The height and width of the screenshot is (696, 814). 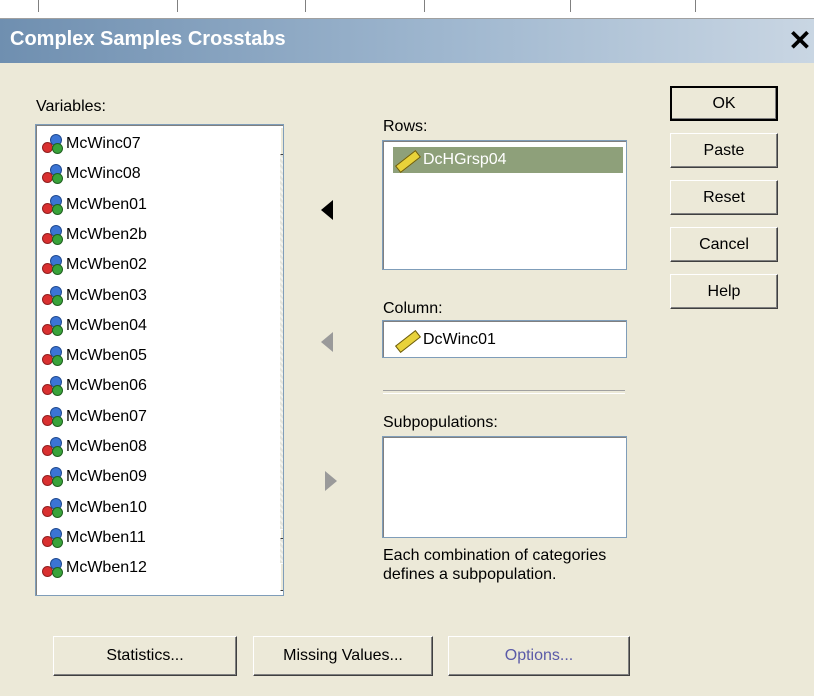 I want to click on window-title: Complex Samples Crosstabs, so click(x=148, y=39).